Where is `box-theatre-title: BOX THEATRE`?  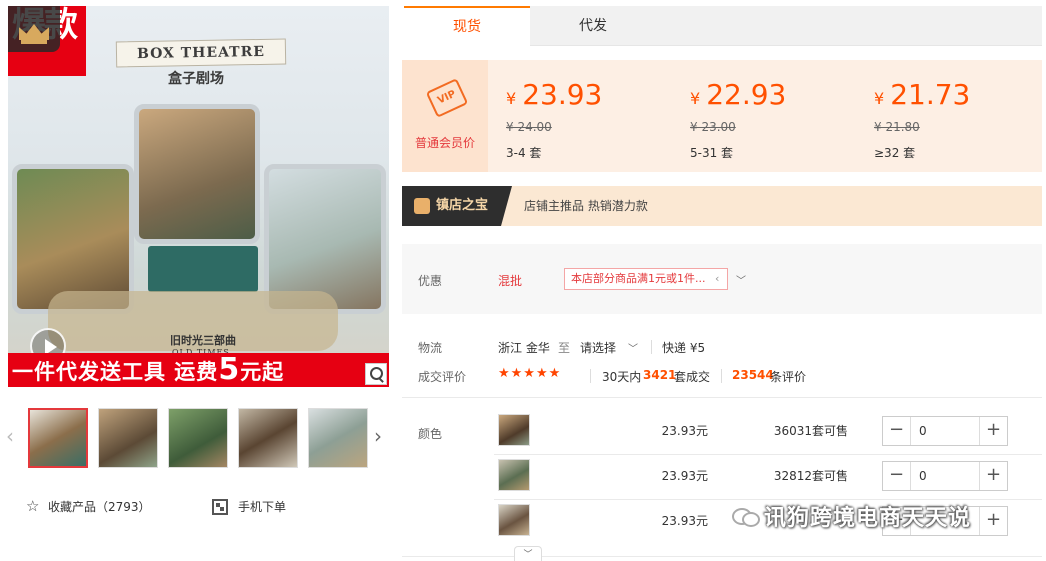 box-theatre-title: BOX THEATRE is located at coordinates (201, 53).